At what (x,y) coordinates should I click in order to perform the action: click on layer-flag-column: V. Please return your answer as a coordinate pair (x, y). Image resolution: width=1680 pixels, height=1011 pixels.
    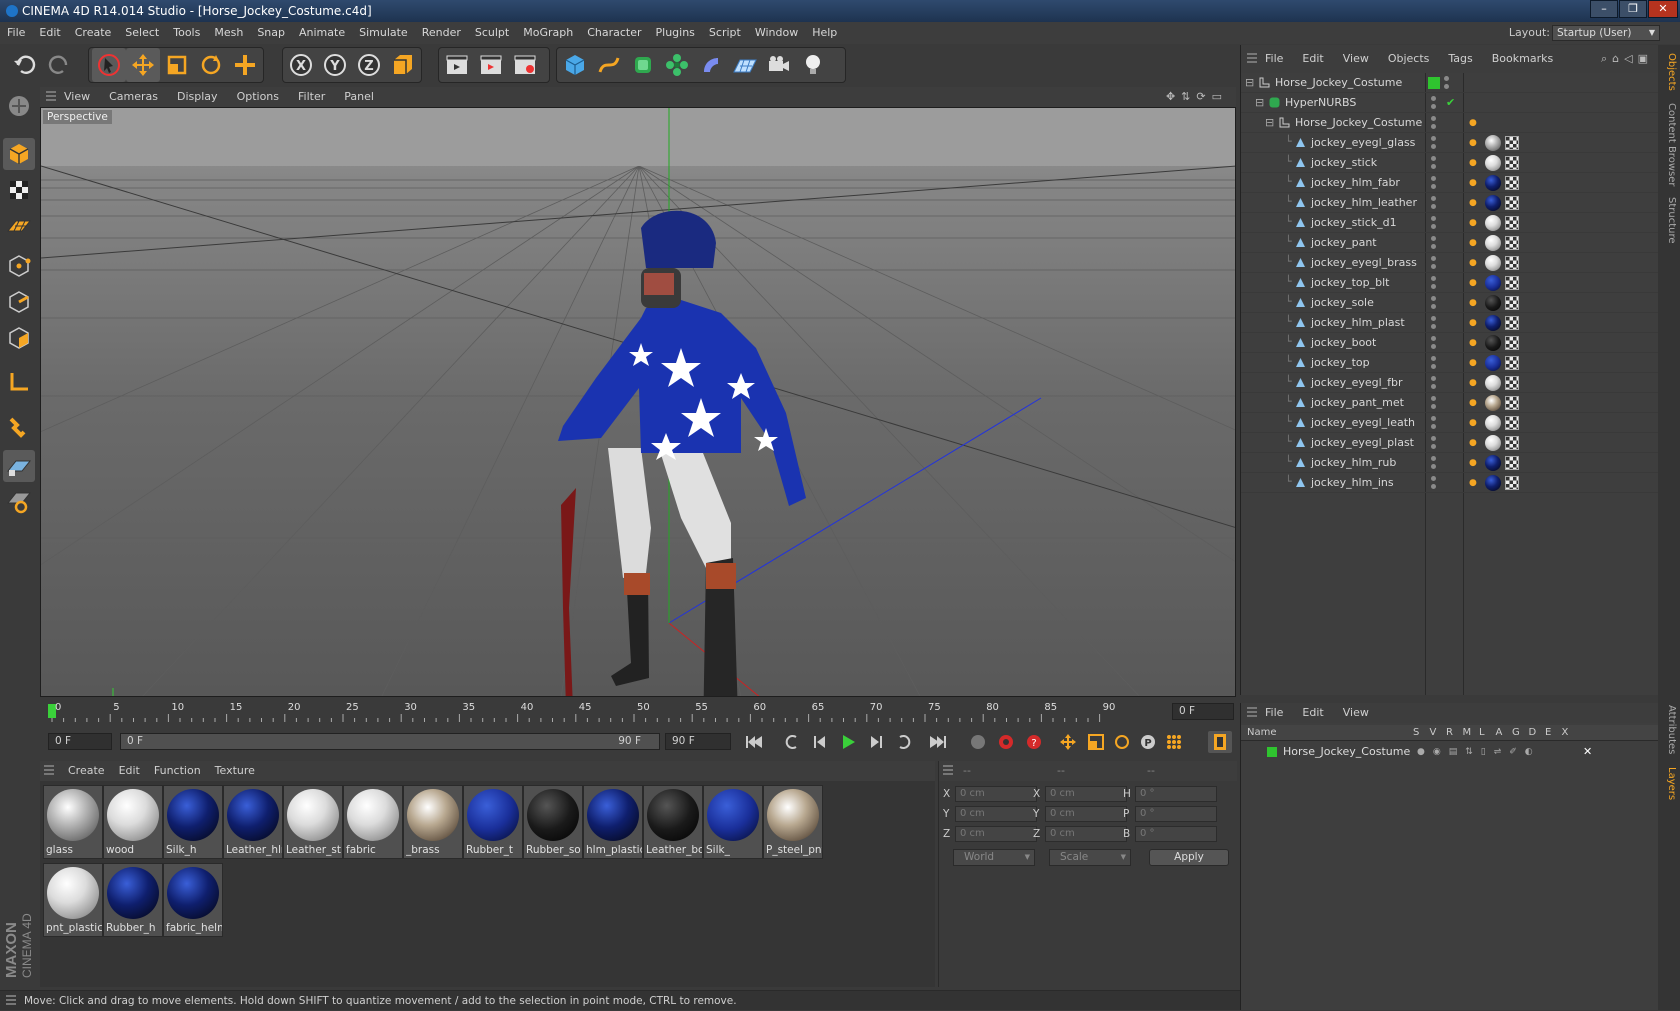
    Looking at the image, I should click on (1433, 733).